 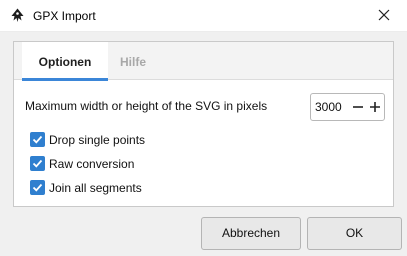 What do you see at coordinates (65, 79) in the screenshot?
I see `active-tab-indicator` at bounding box center [65, 79].